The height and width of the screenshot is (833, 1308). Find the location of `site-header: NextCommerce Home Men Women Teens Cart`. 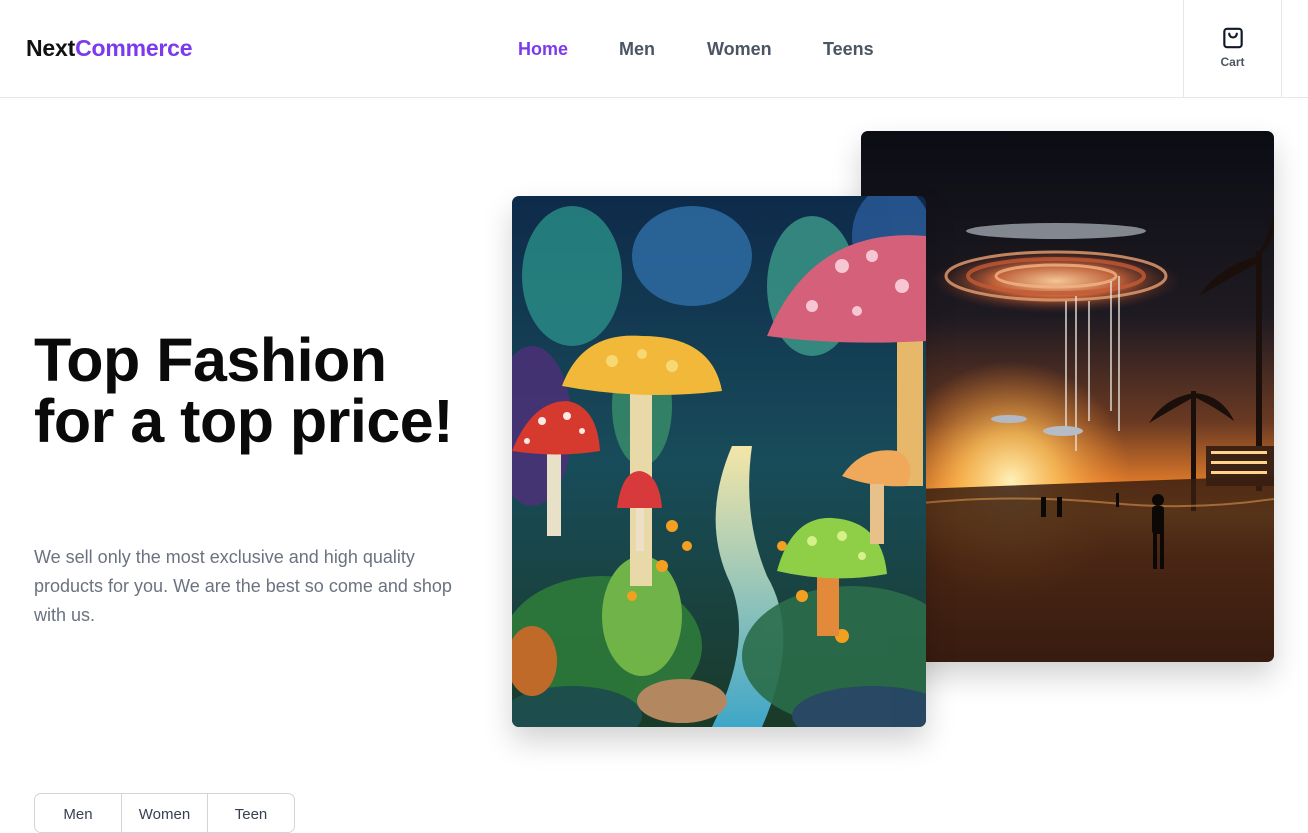

site-header: NextCommerce Home Men Women Teens Cart is located at coordinates (654, 49).